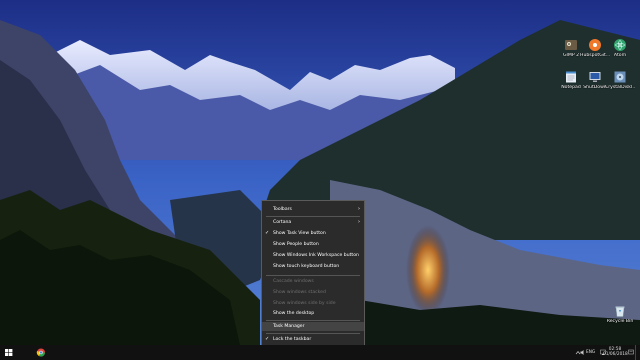 The image size is (640, 360). What do you see at coordinates (306, 266) in the screenshot?
I see `menu-item-label: Show touch keyboard button` at bounding box center [306, 266].